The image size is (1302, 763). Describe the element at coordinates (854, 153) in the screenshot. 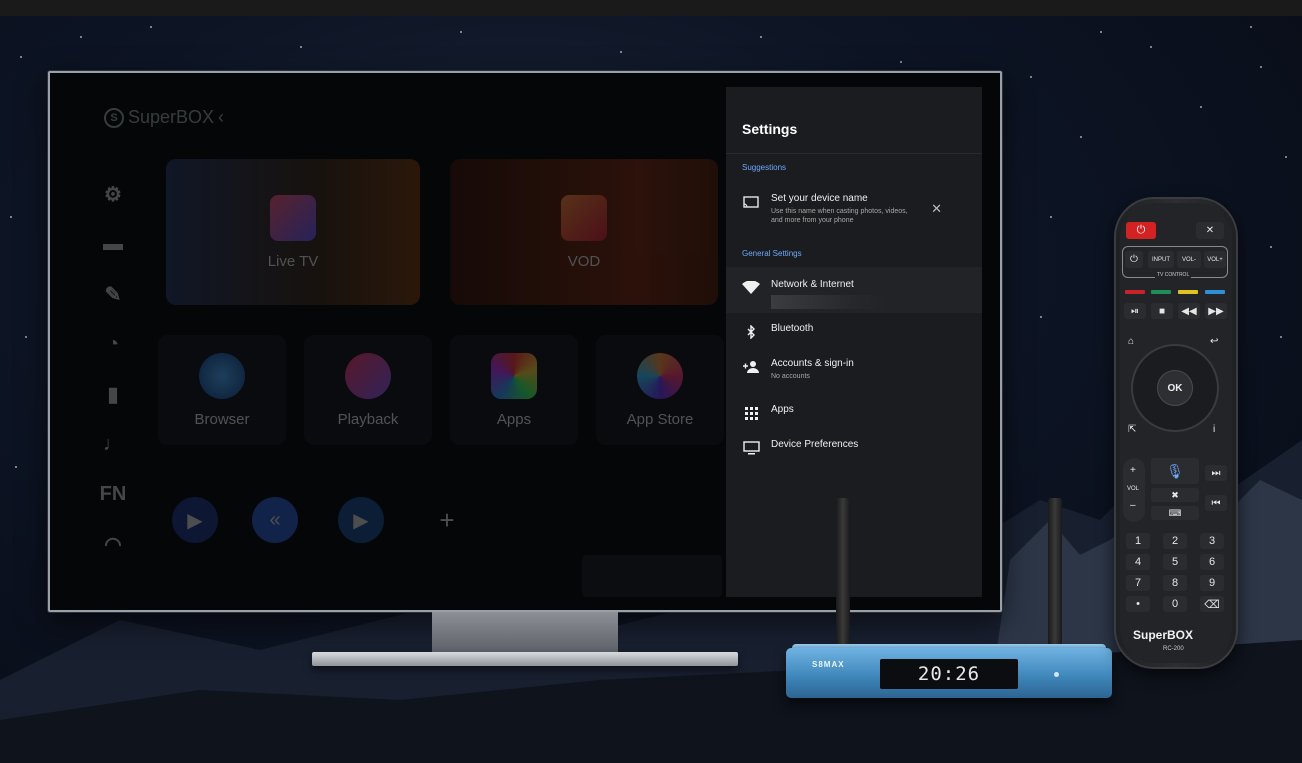

I see `divider` at that location.